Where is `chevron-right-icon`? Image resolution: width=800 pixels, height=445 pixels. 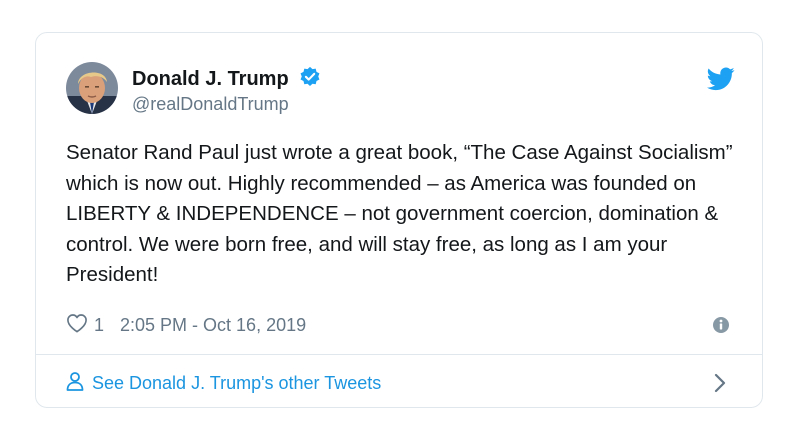 chevron-right-icon is located at coordinates (720, 385).